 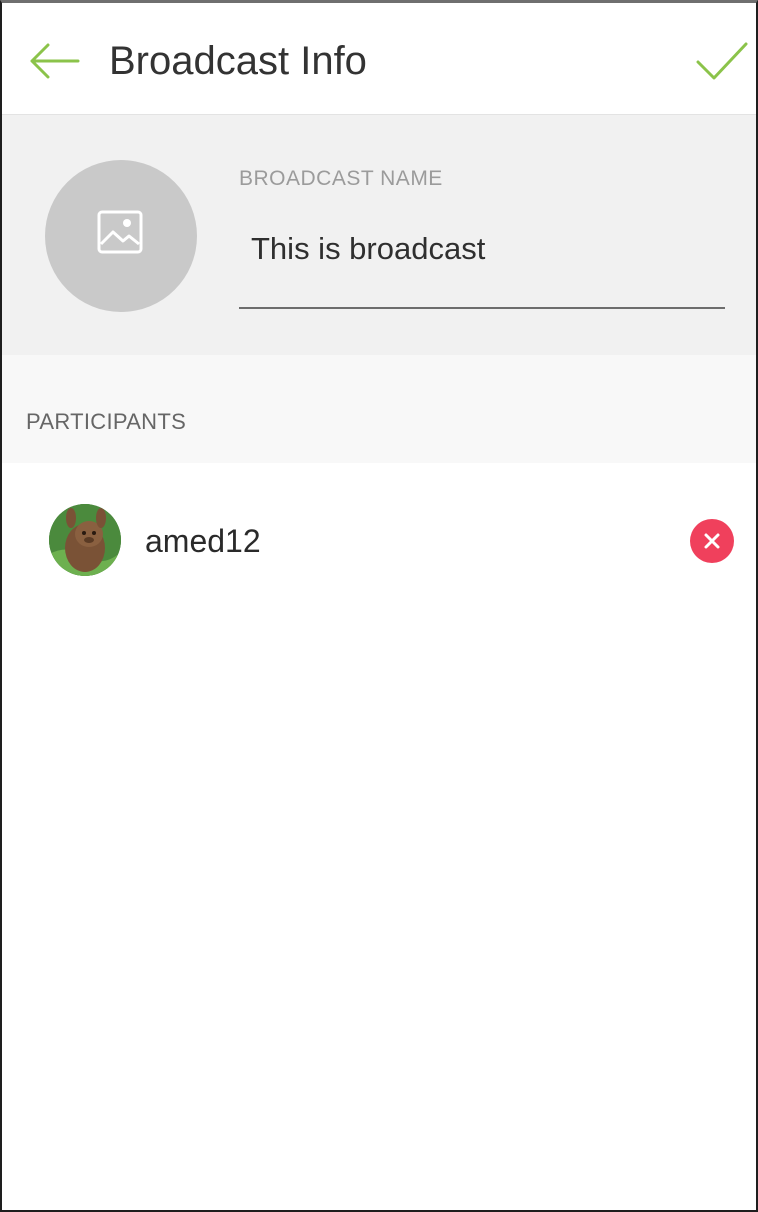 I want to click on page-title: Broadcast Info, so click(x=238, y=61).